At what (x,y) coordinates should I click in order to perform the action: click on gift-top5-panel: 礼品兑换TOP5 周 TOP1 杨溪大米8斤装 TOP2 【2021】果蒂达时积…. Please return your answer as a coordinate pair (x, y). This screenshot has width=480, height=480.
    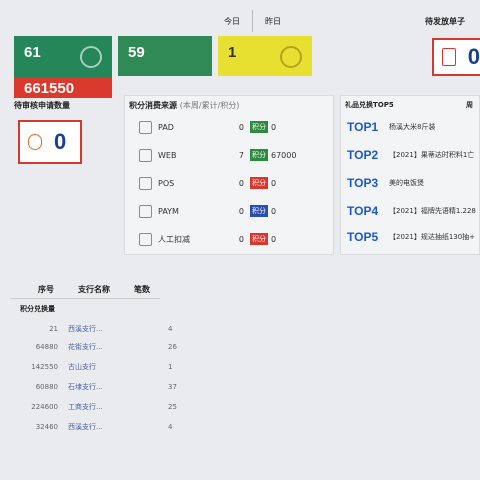
    Looking at the image, I should click on (410, 175).